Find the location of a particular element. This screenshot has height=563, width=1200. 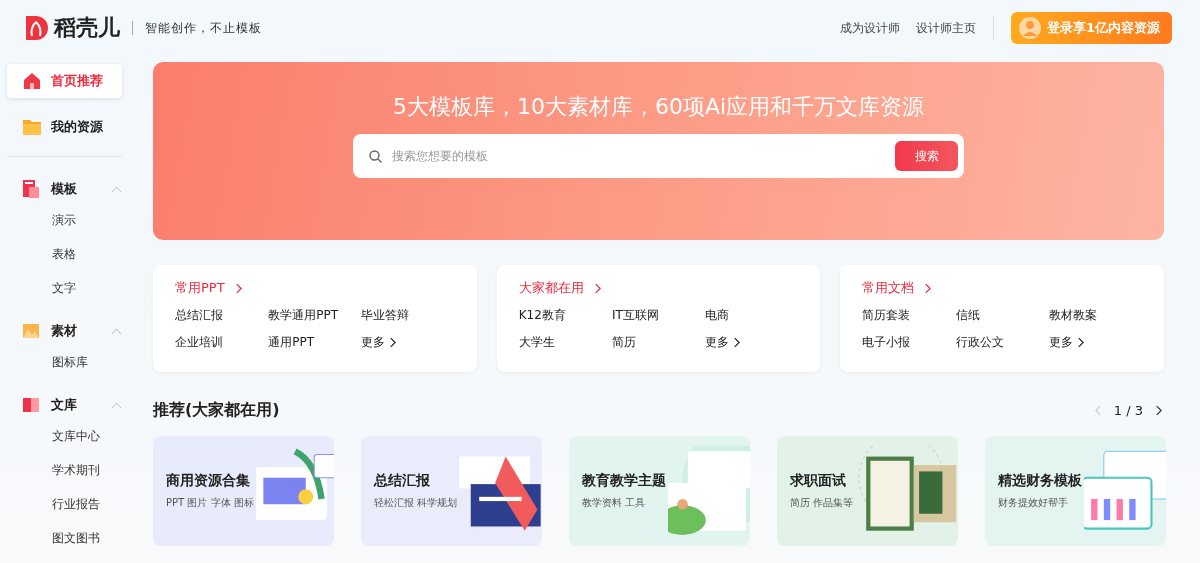

header-link: 设计师主页 is located at coordinates (945, 28).